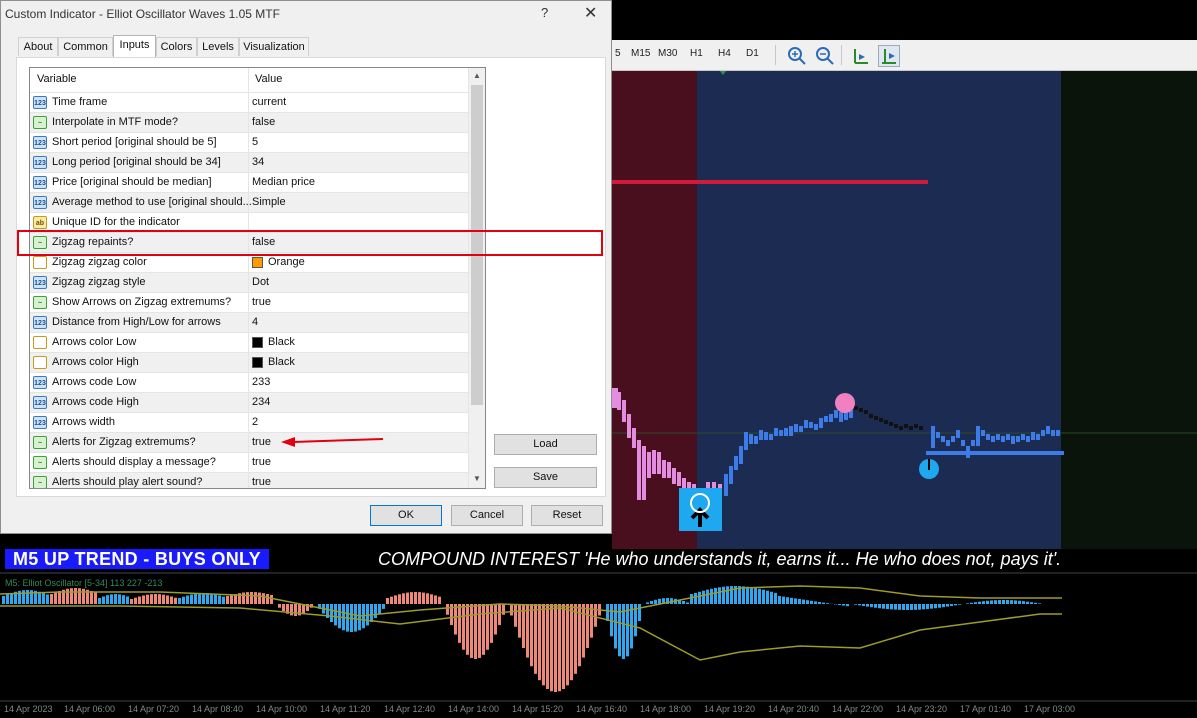  What do you see at coordinates (406, 515) in the screenshot?
I see `ok-button: OK` at bounding box center [406, 515].